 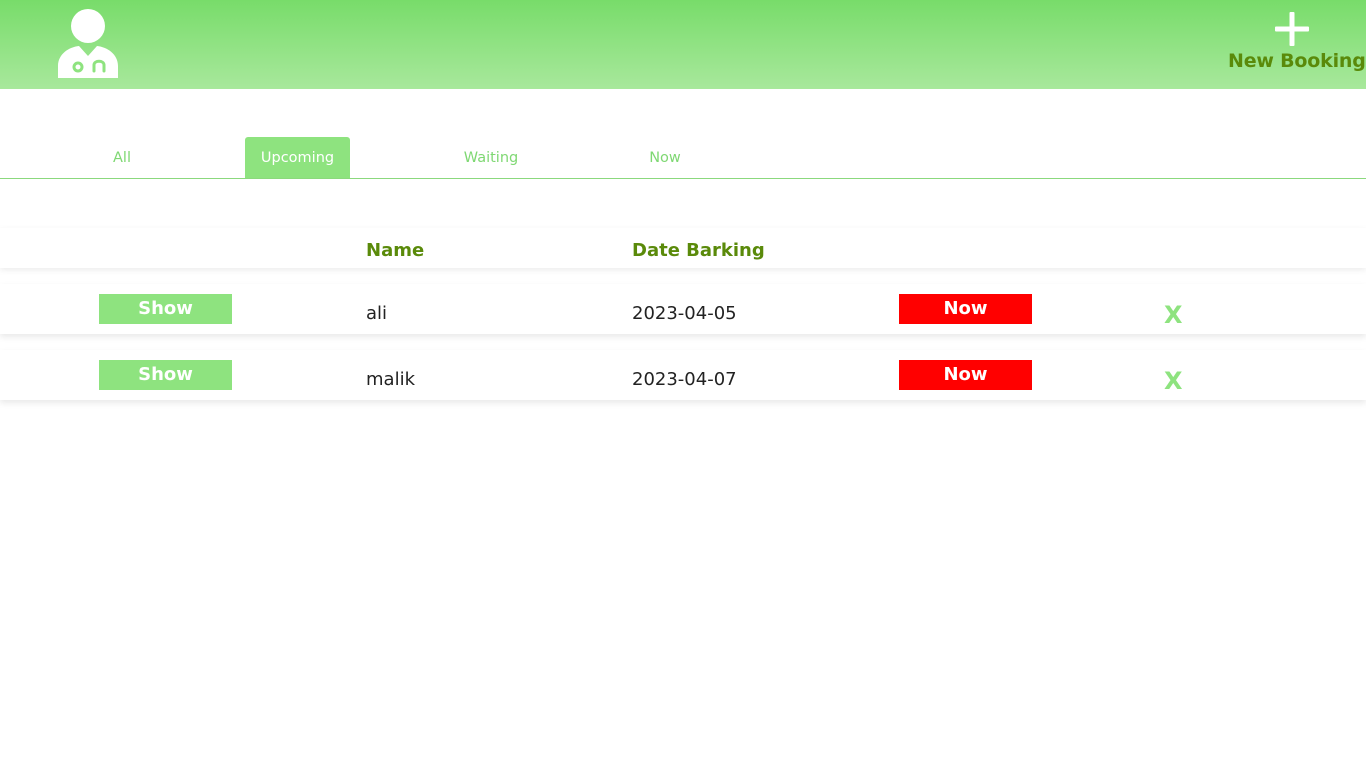 I want to click on table-row: Show malik 2023-04-07 Now X, so click(x=683, y=375).